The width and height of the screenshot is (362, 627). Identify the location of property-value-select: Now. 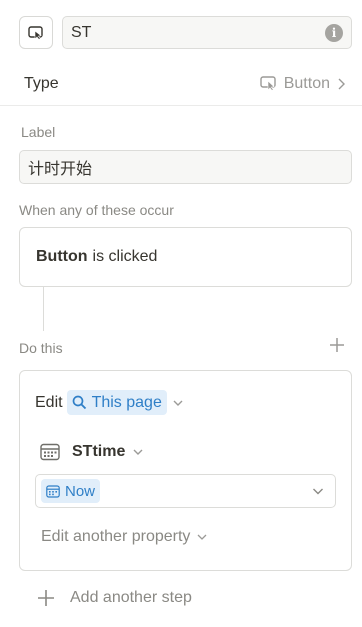
(185, 491).